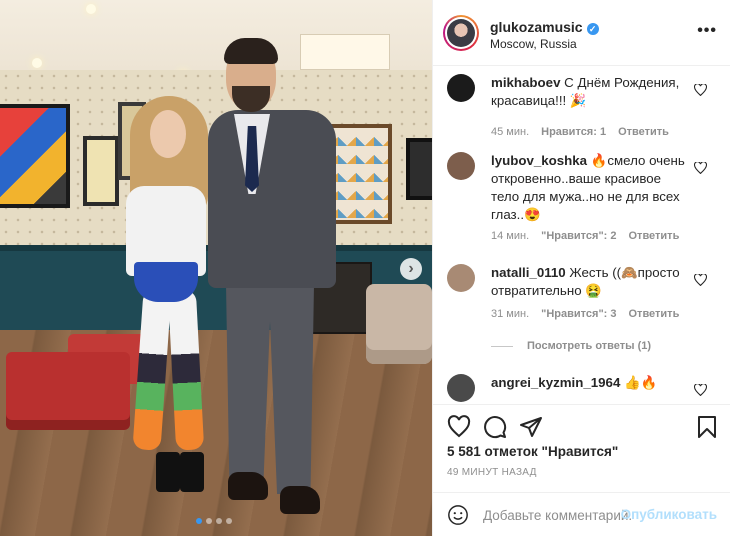 The width and height of the screenshot is (730, 536). I want to click on emoji-icon, so click(458, 515).